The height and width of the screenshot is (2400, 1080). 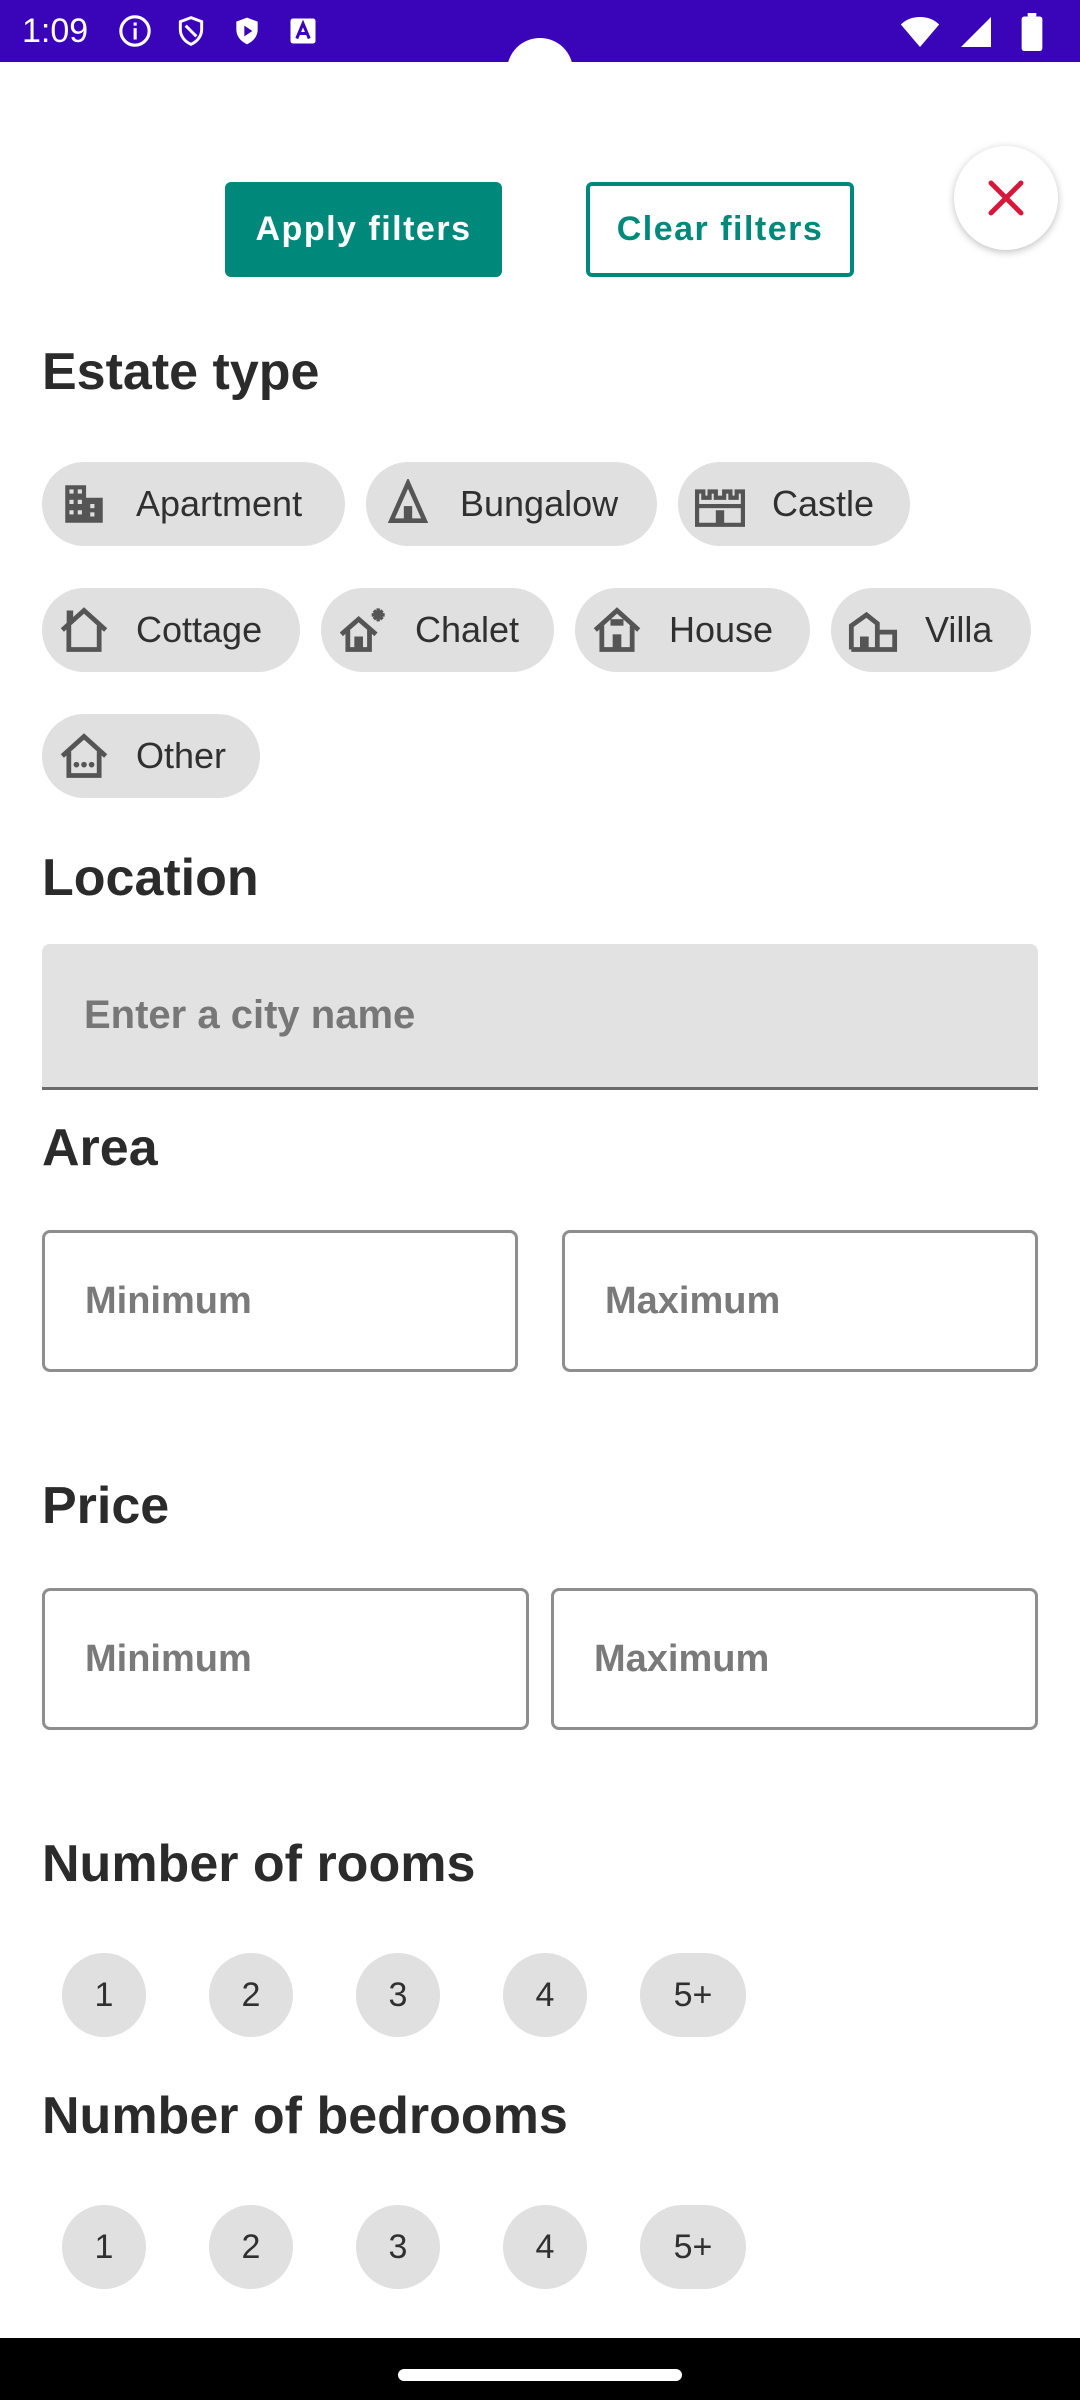 I want to click on estate-type-title: Estate type, so click(x=181, y=372).